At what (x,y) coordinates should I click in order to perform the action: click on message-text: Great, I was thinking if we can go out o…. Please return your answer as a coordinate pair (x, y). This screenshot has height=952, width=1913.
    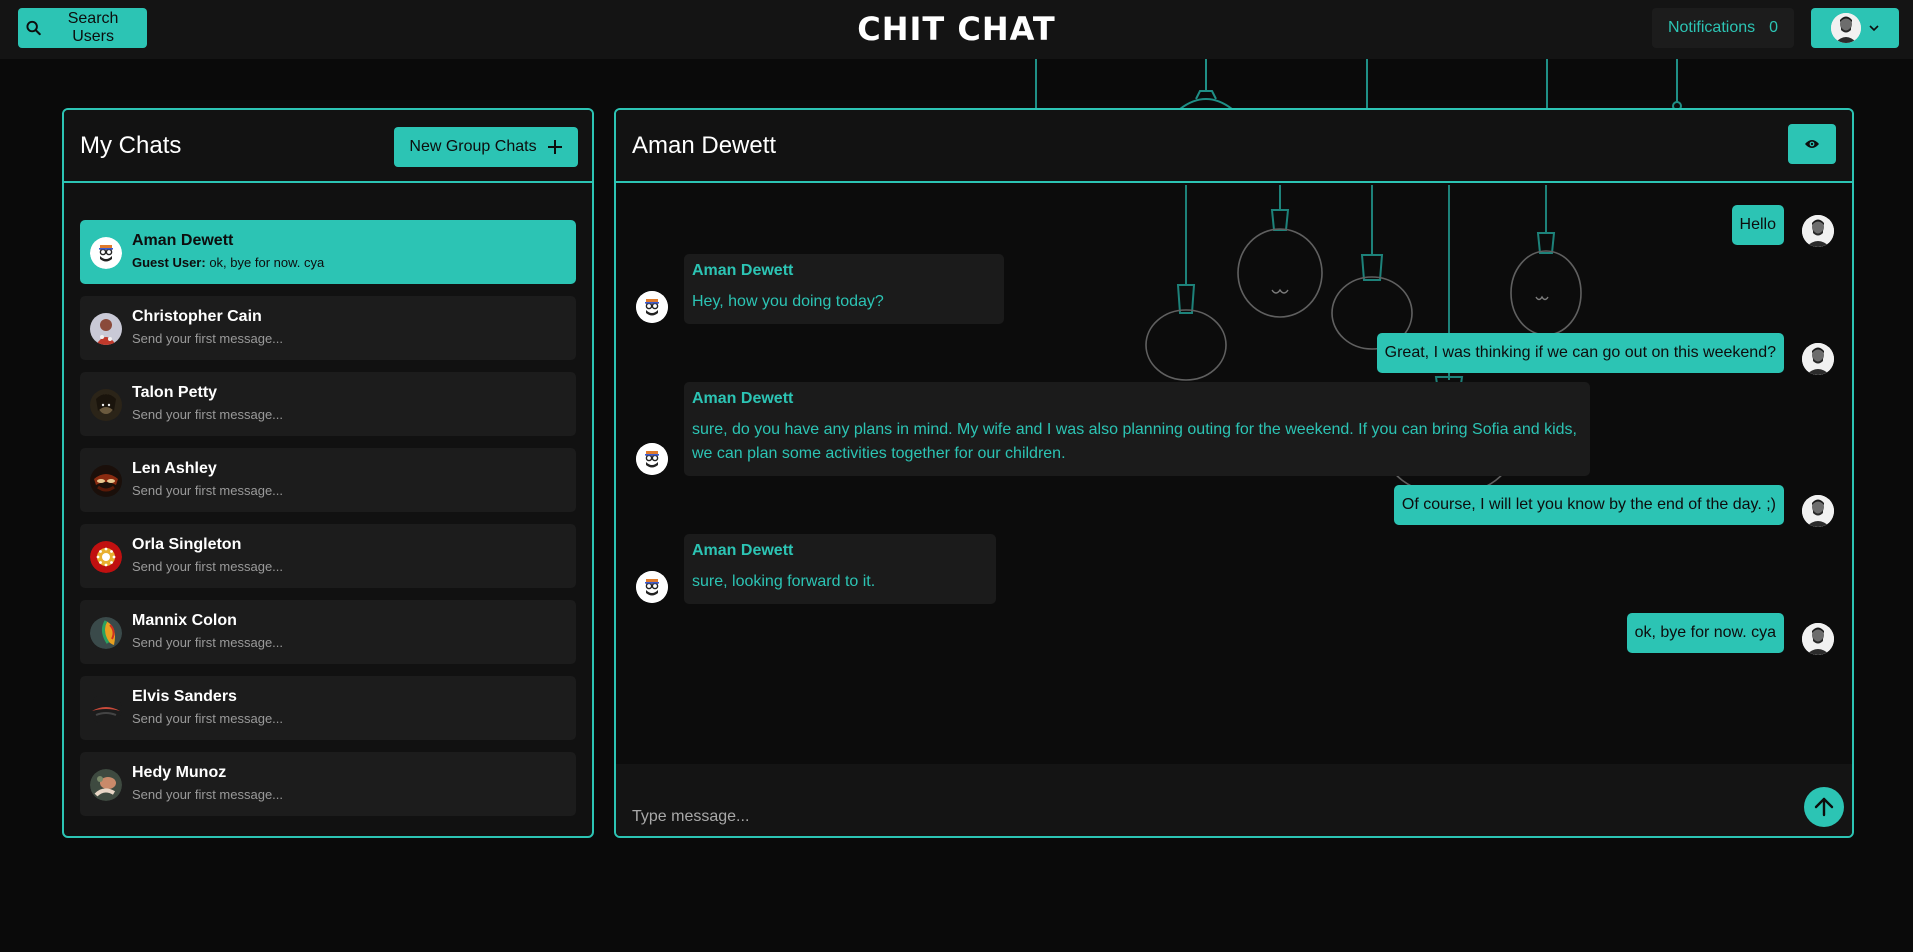
    Looking at the image, I should click on (1580, 352).